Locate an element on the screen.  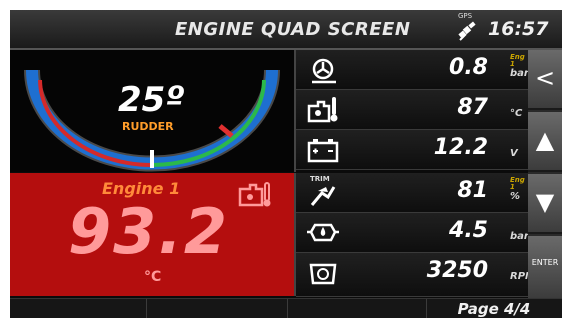
turbo-unit: bar is located at coordinates (519, 73).